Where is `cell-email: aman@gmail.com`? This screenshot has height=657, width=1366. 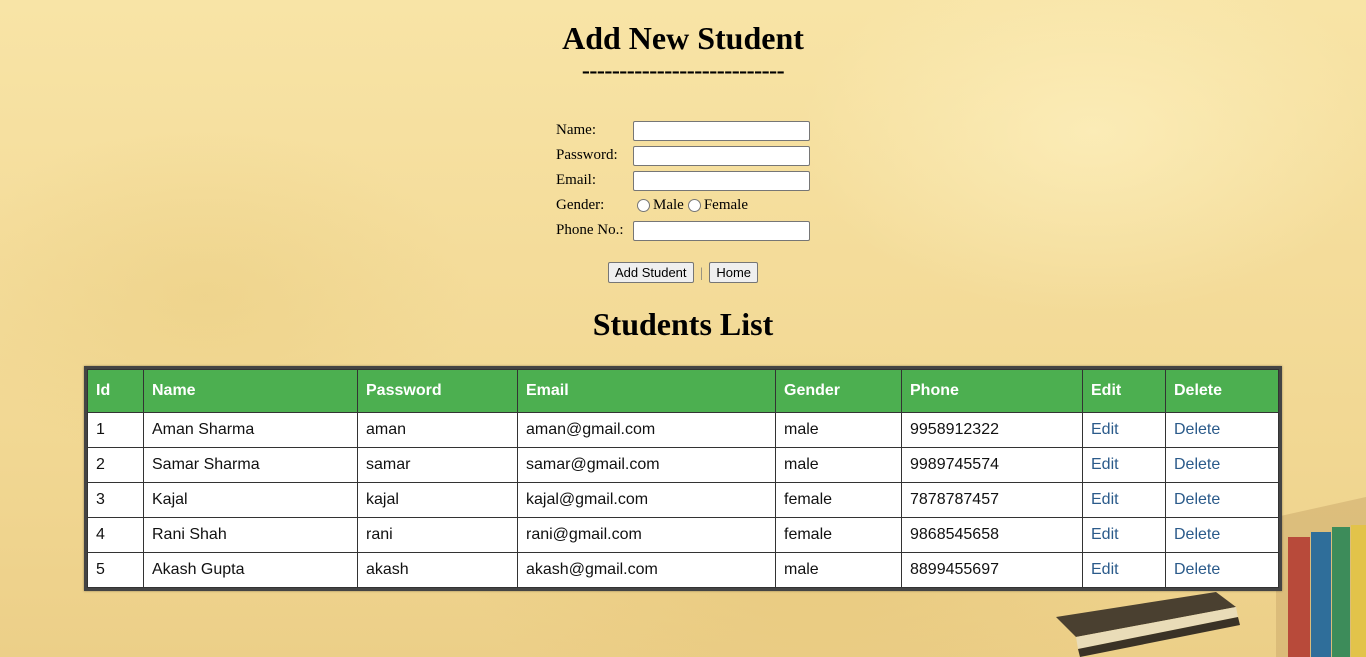
cell-email: aman@gmail.com is located at coordinates (646, 430).